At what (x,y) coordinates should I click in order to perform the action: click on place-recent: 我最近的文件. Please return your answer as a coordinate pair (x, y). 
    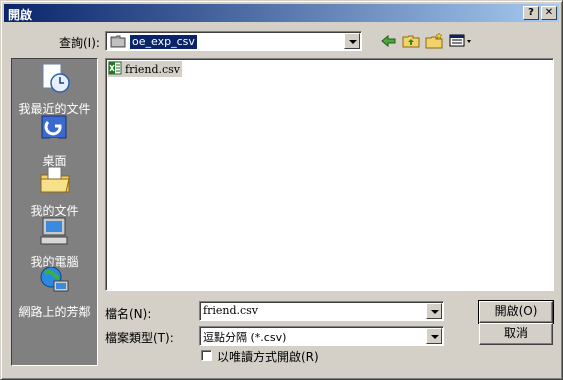
    Looking at the image, I should click on (54, 89).